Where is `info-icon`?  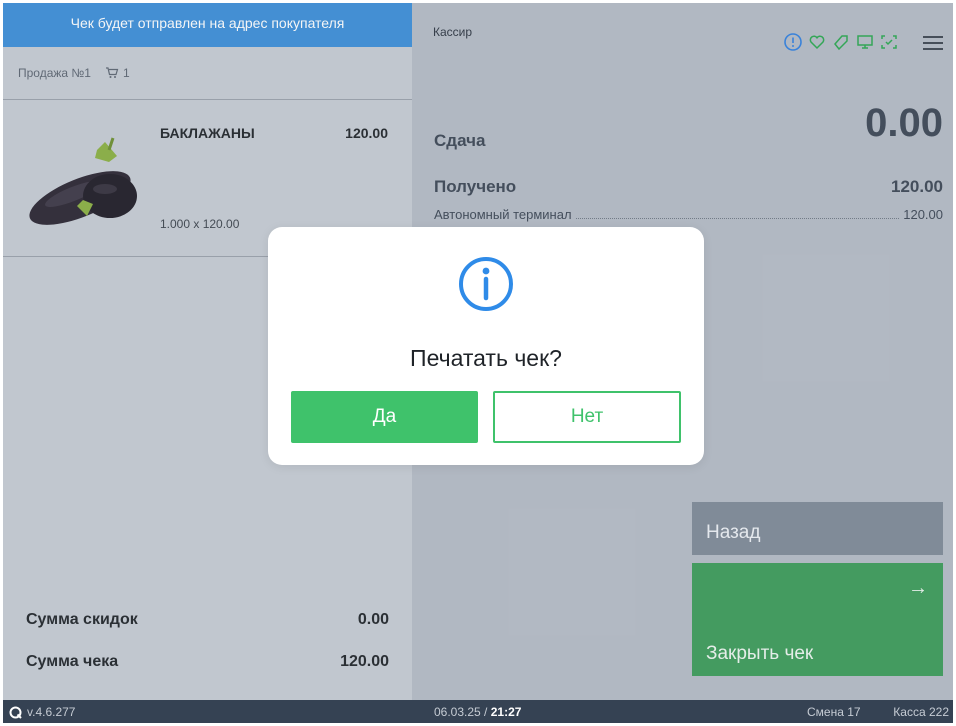
info-icon is located at coordinates (486, 284).